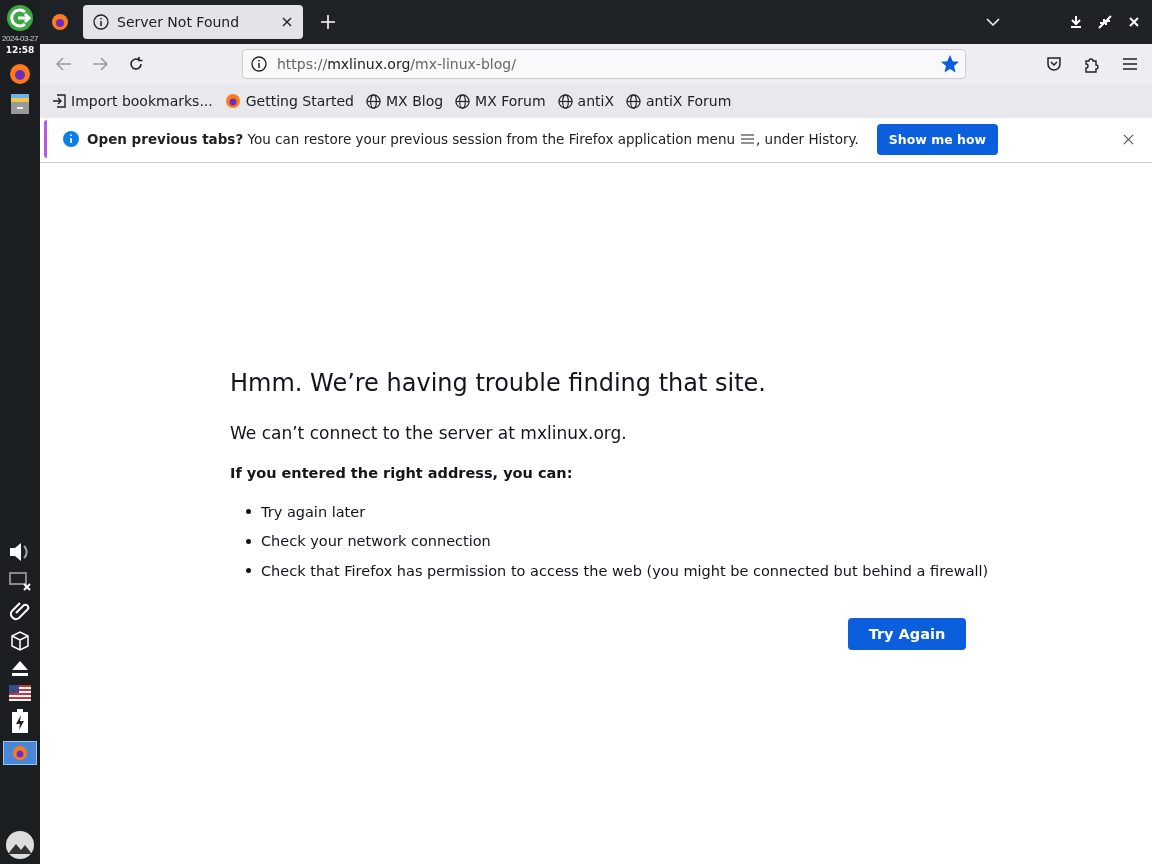  Describe the element at coordinates (20, 18) in the screenshot. I see `logout-icon` at that location.